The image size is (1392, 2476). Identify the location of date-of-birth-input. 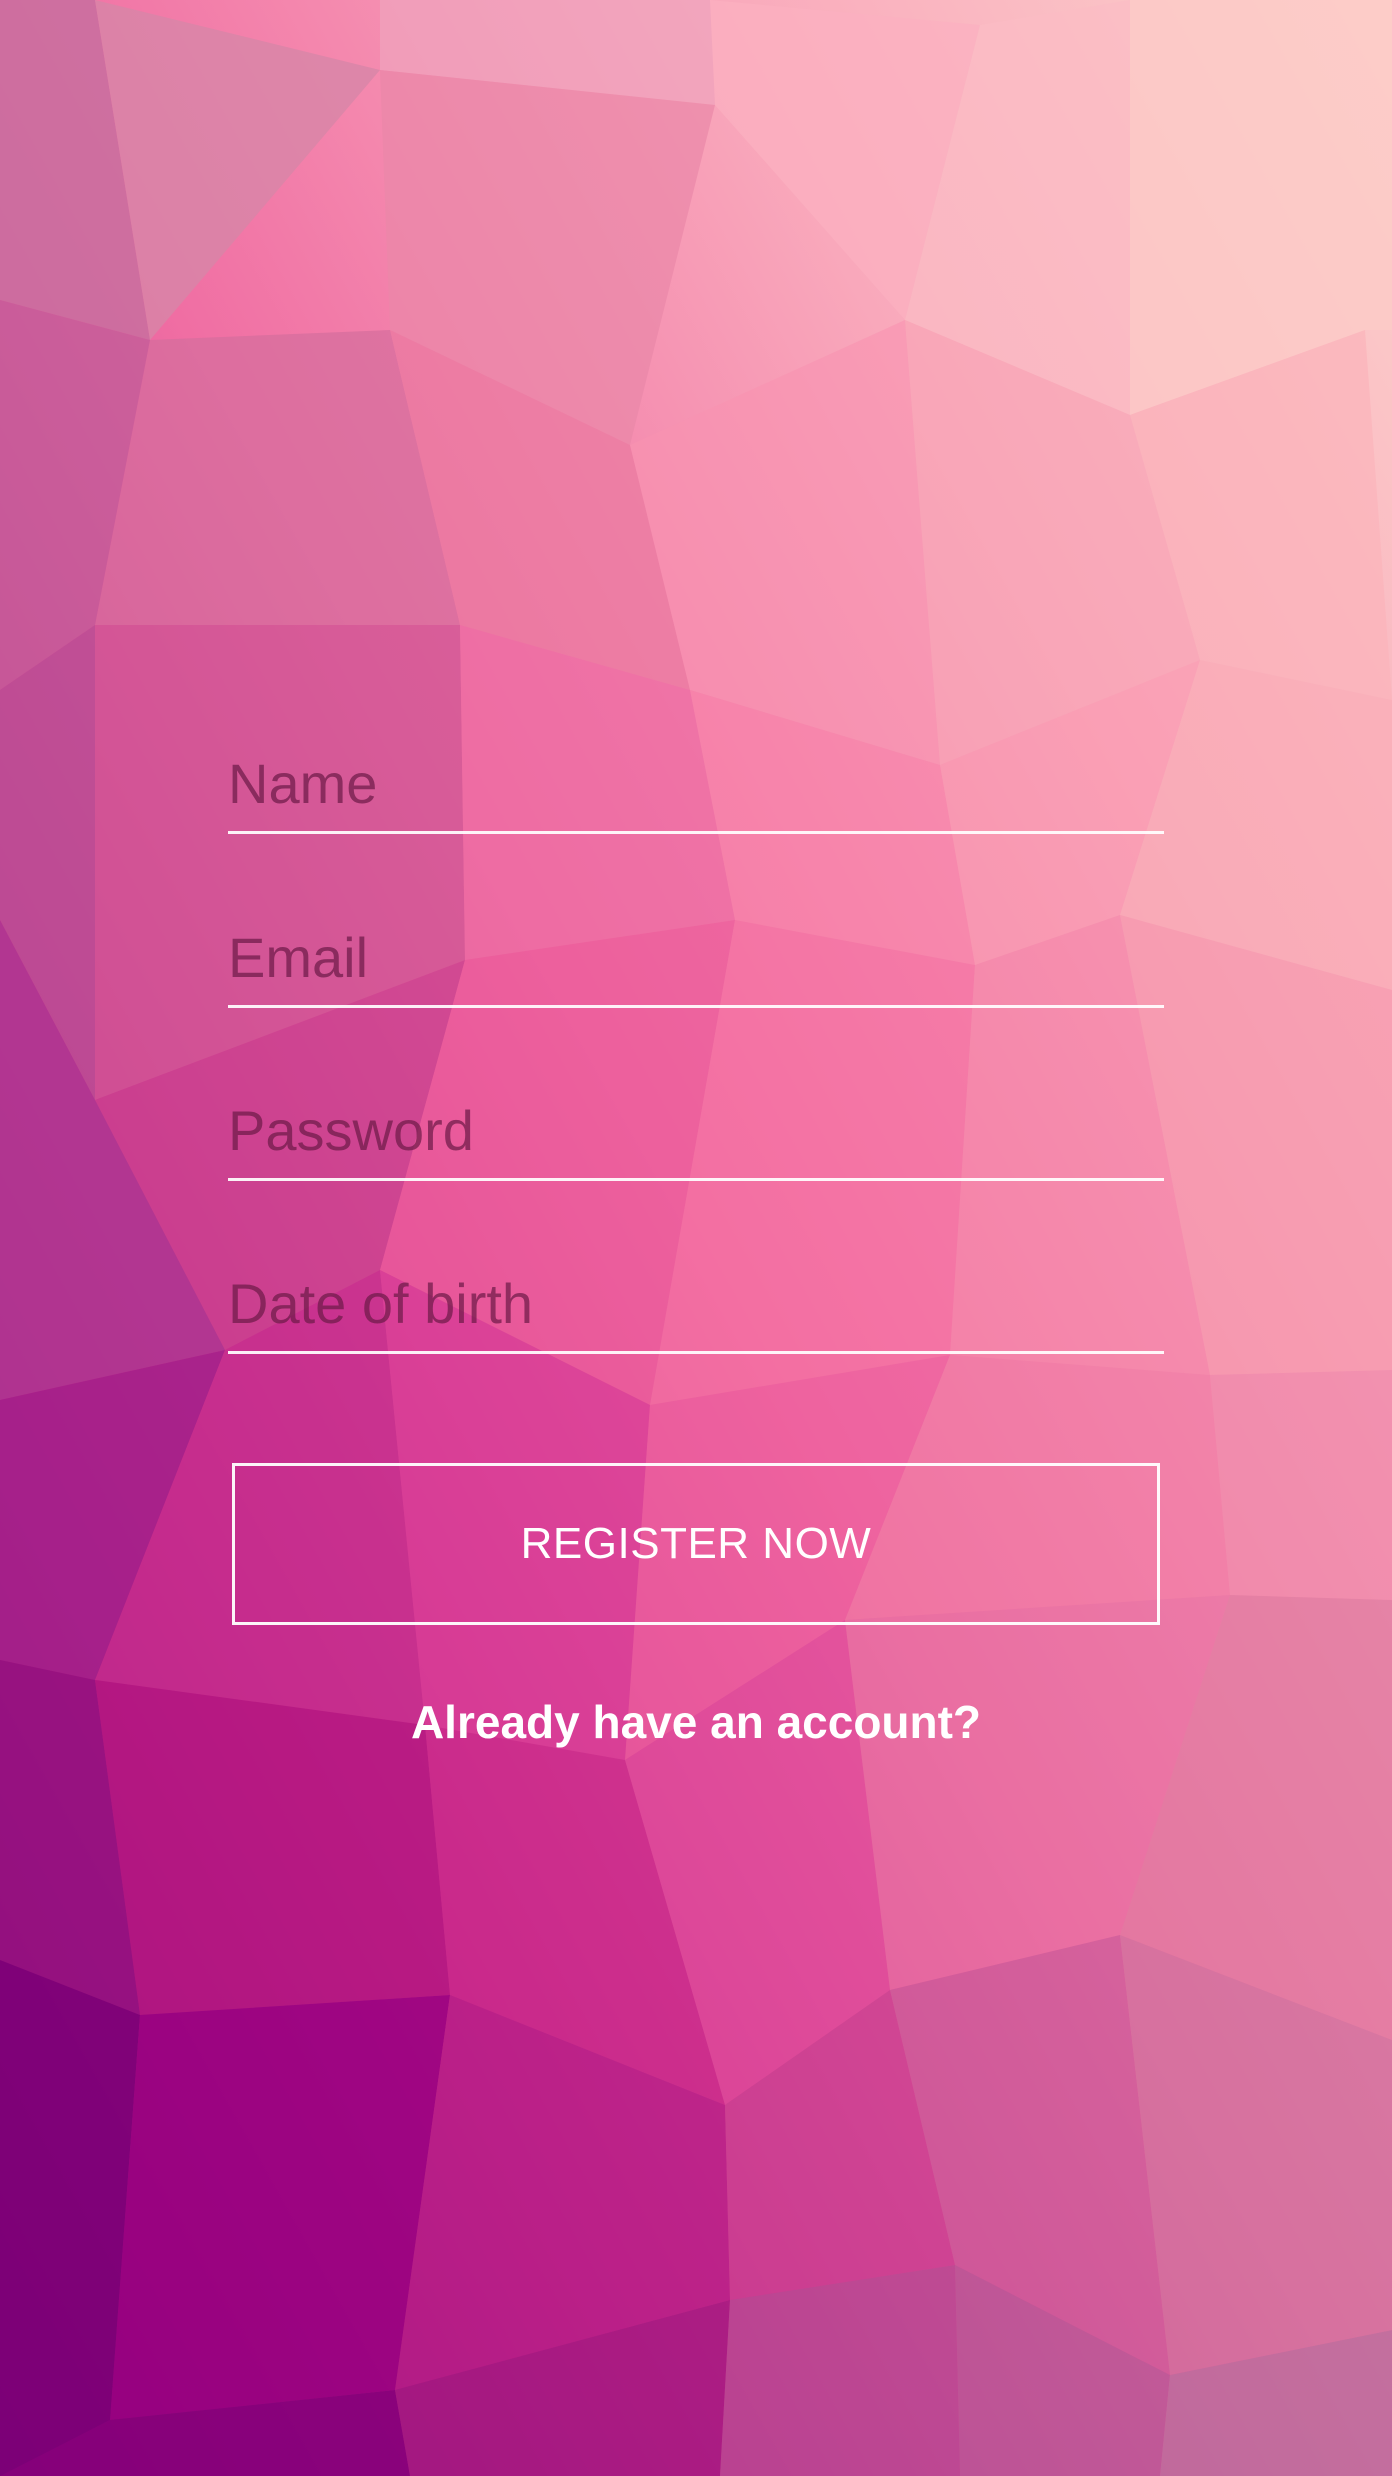
(696, 1303).